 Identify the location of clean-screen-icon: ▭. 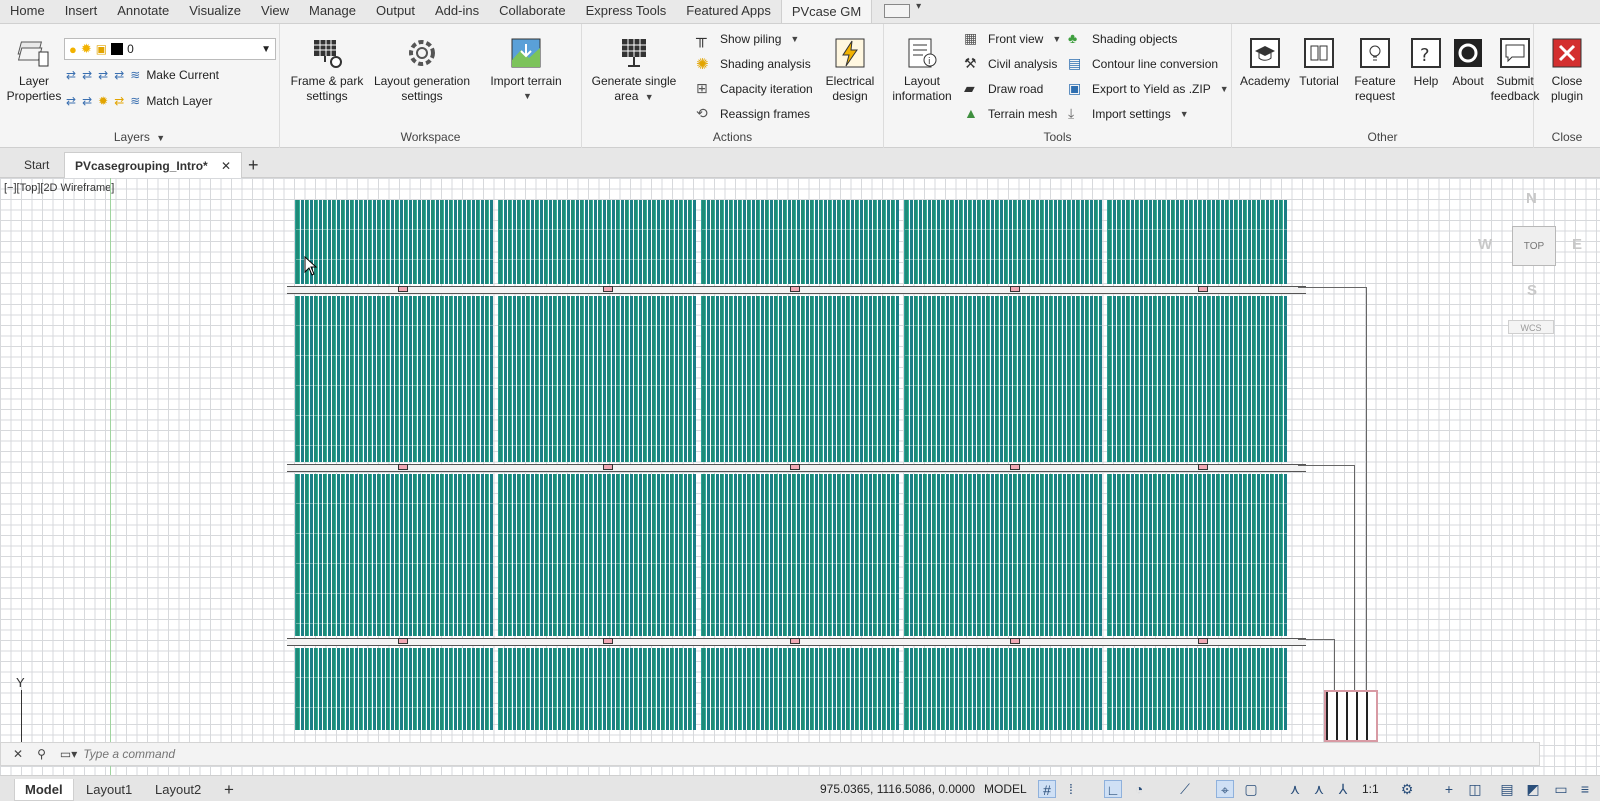
(1561, 789).